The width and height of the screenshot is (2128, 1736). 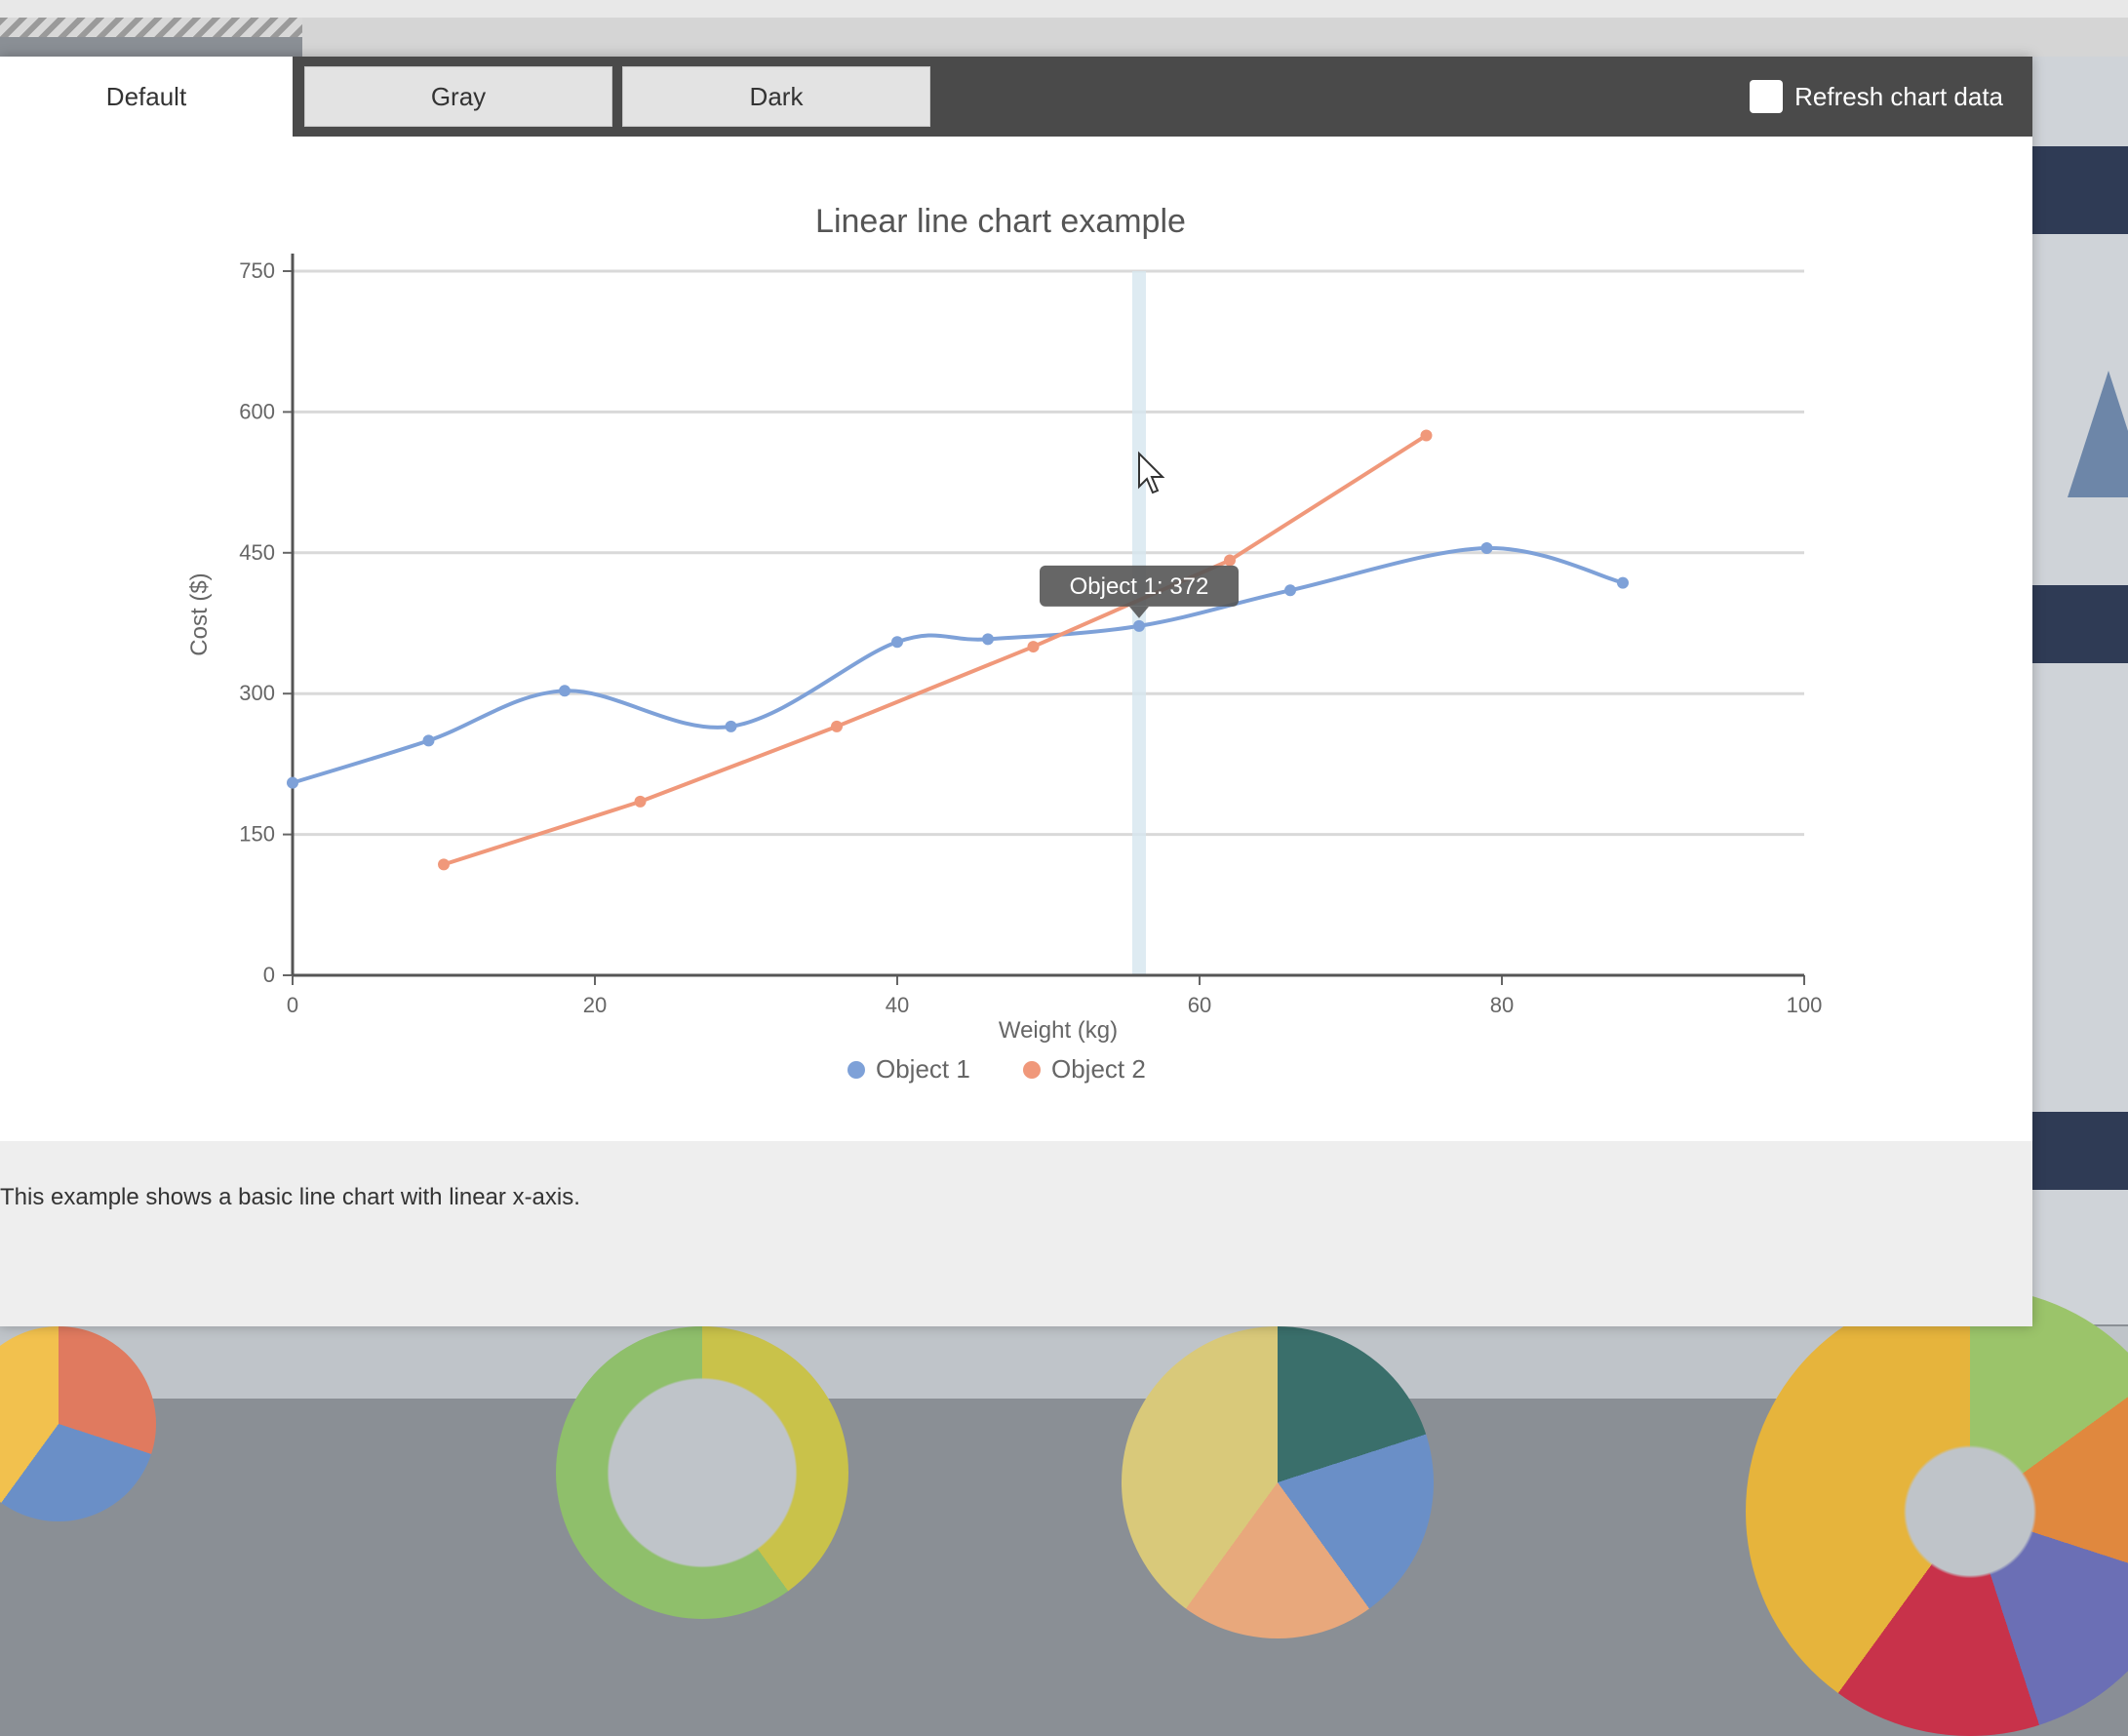 I want to click on background-hatch-pattern, so click(x=151, y=27).